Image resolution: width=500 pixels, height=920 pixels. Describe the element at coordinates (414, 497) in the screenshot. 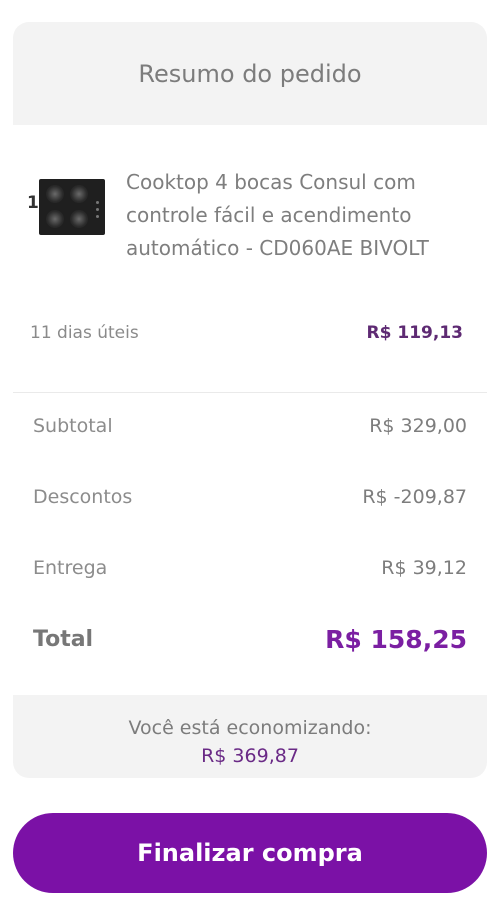

I see `discounts-value: R$ -209,87` at that location.